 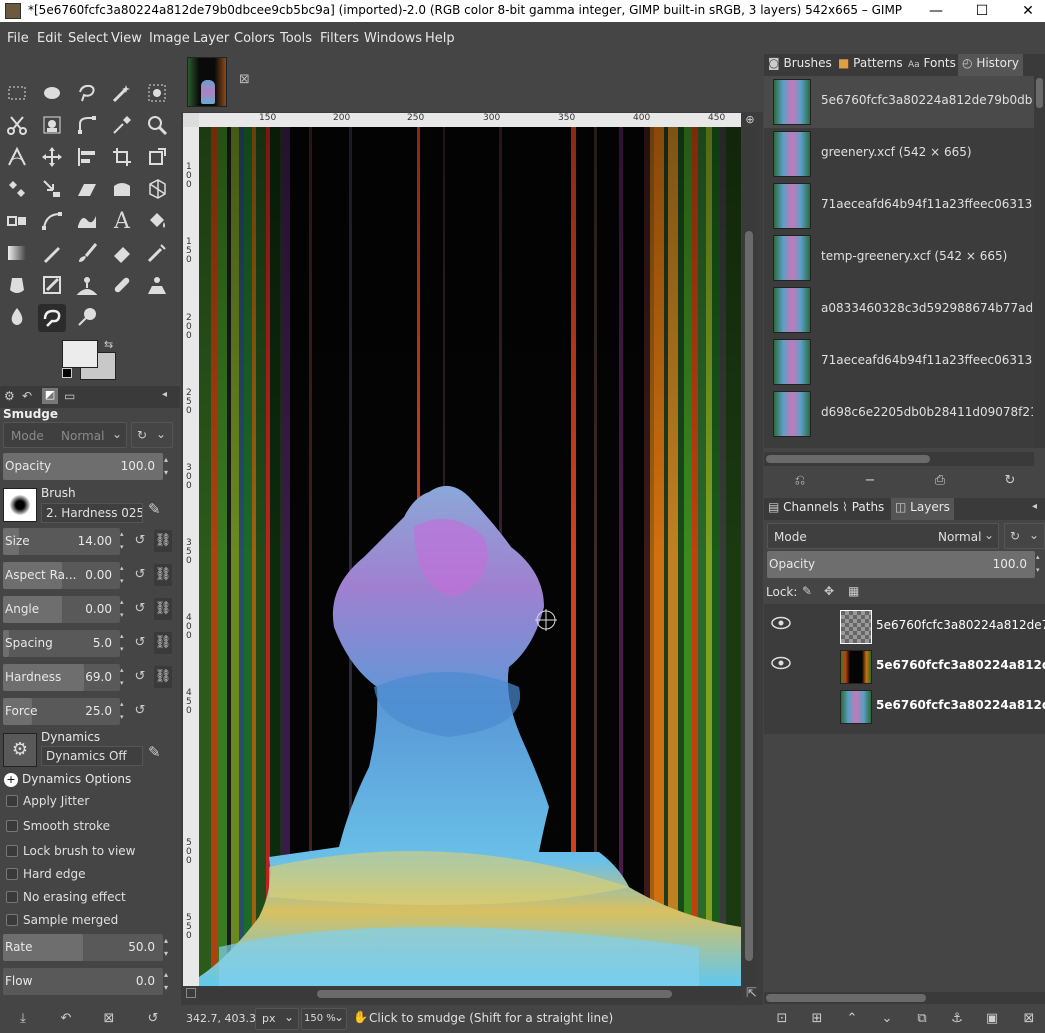 What do you see at coordinates (17, 286) in the screenshot?
I see `ink-icon` at bounding box center [17, 286].